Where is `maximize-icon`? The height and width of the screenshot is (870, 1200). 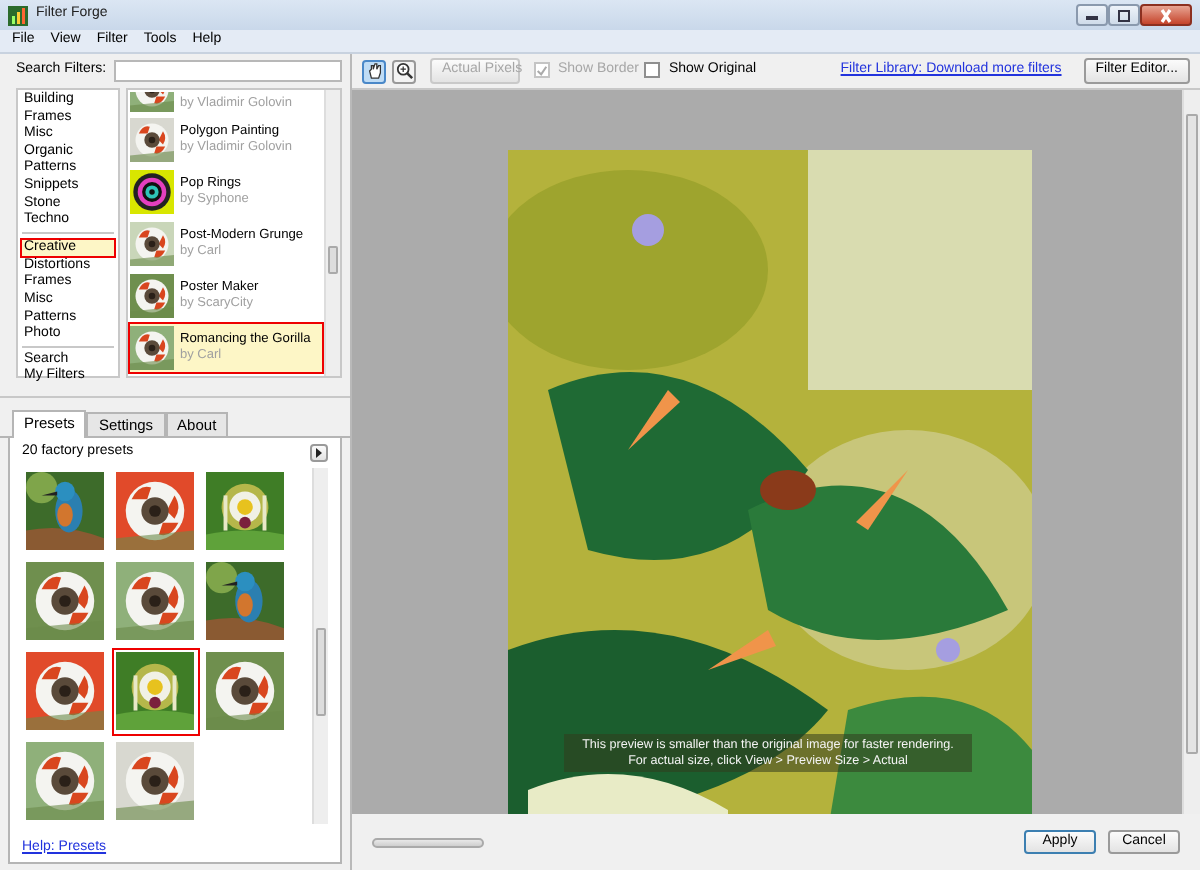
maximize-icon is located at coordinates (1124, 15).